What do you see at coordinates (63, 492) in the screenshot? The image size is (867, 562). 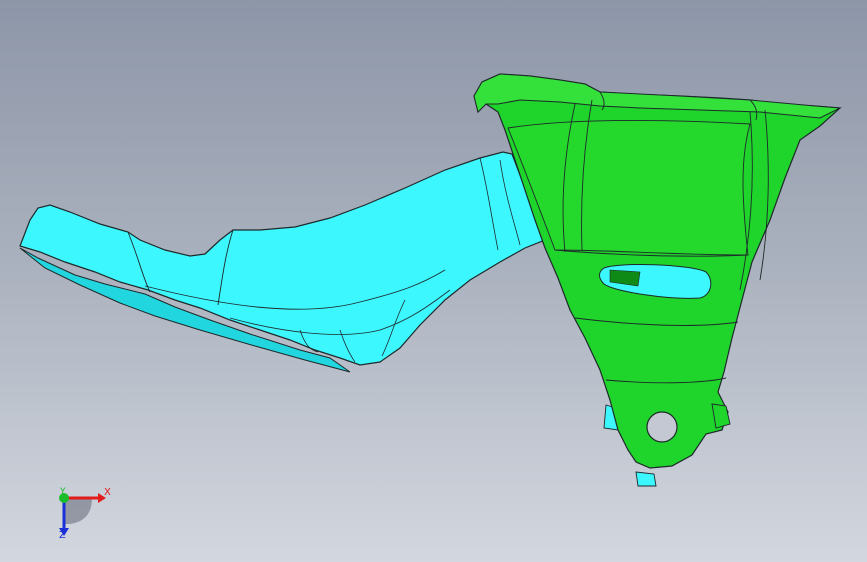 I see `y-axis-label: Y` at bounding box center [63, 492].